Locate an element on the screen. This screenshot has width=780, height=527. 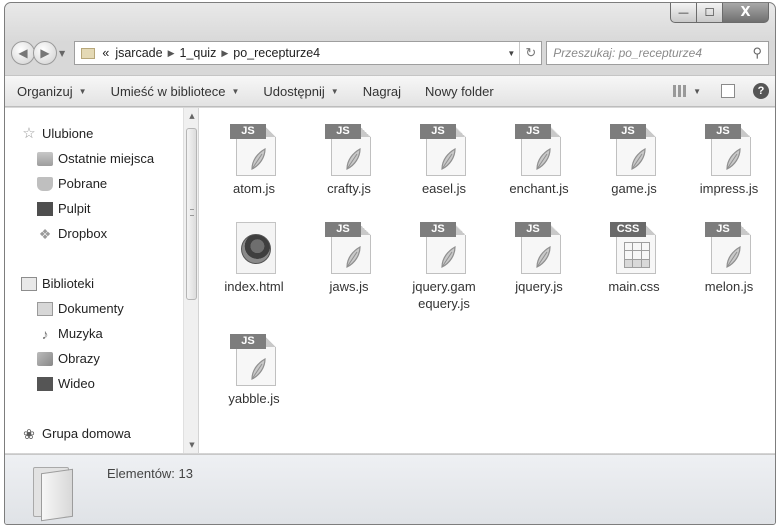
sidebar-item-documents: Dokumenty is located at coordinates (80, 308).